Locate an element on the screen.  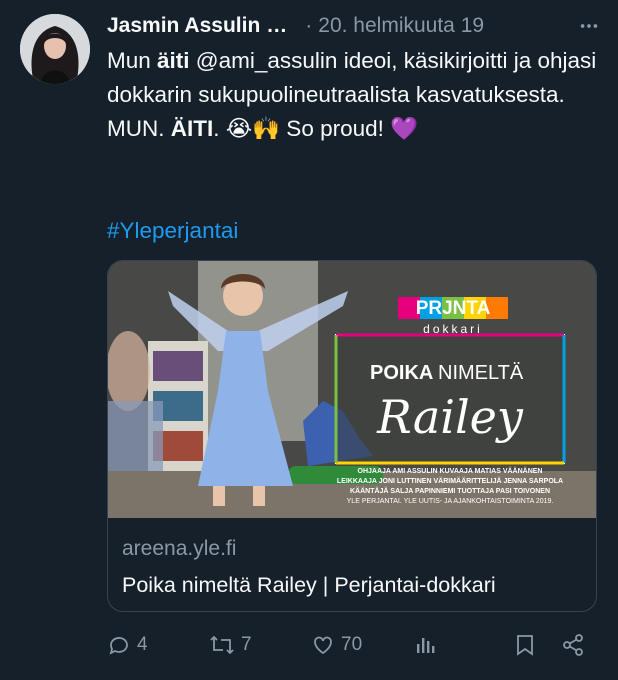
more-icon is located at coordinates (589, 26).